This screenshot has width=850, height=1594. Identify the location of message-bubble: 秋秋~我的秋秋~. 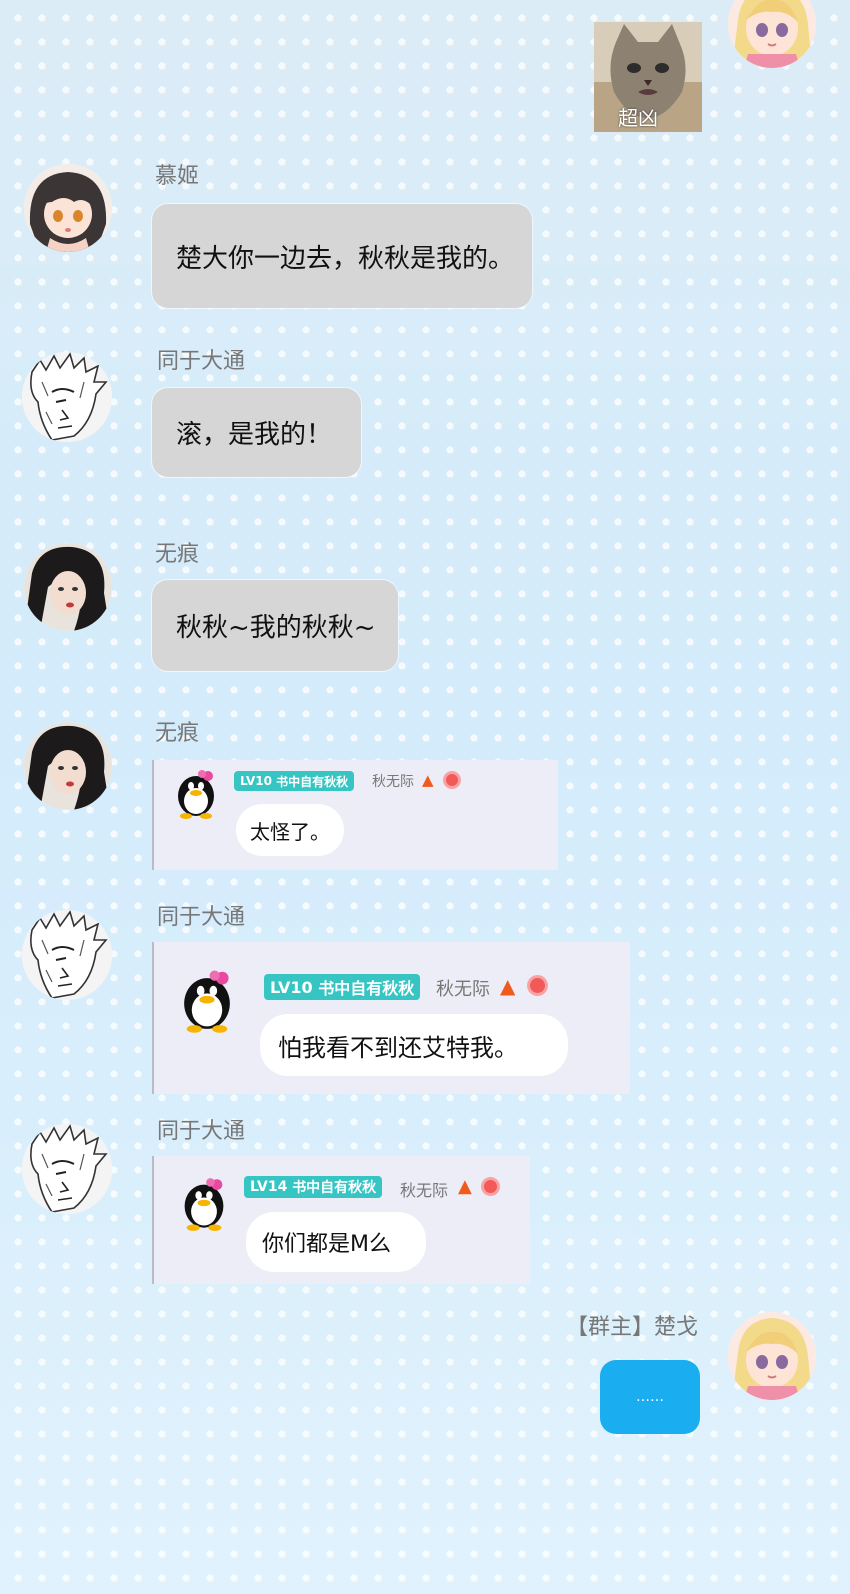
(275, 625).